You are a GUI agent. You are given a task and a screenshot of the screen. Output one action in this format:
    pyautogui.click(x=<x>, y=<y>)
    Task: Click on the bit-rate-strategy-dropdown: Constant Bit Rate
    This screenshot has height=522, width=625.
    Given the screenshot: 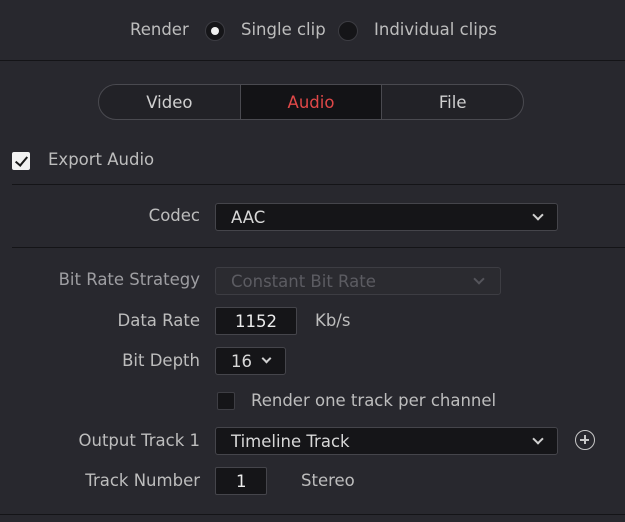 What is the action you would take?
    pyautogui.click(x=358, y=281)
    